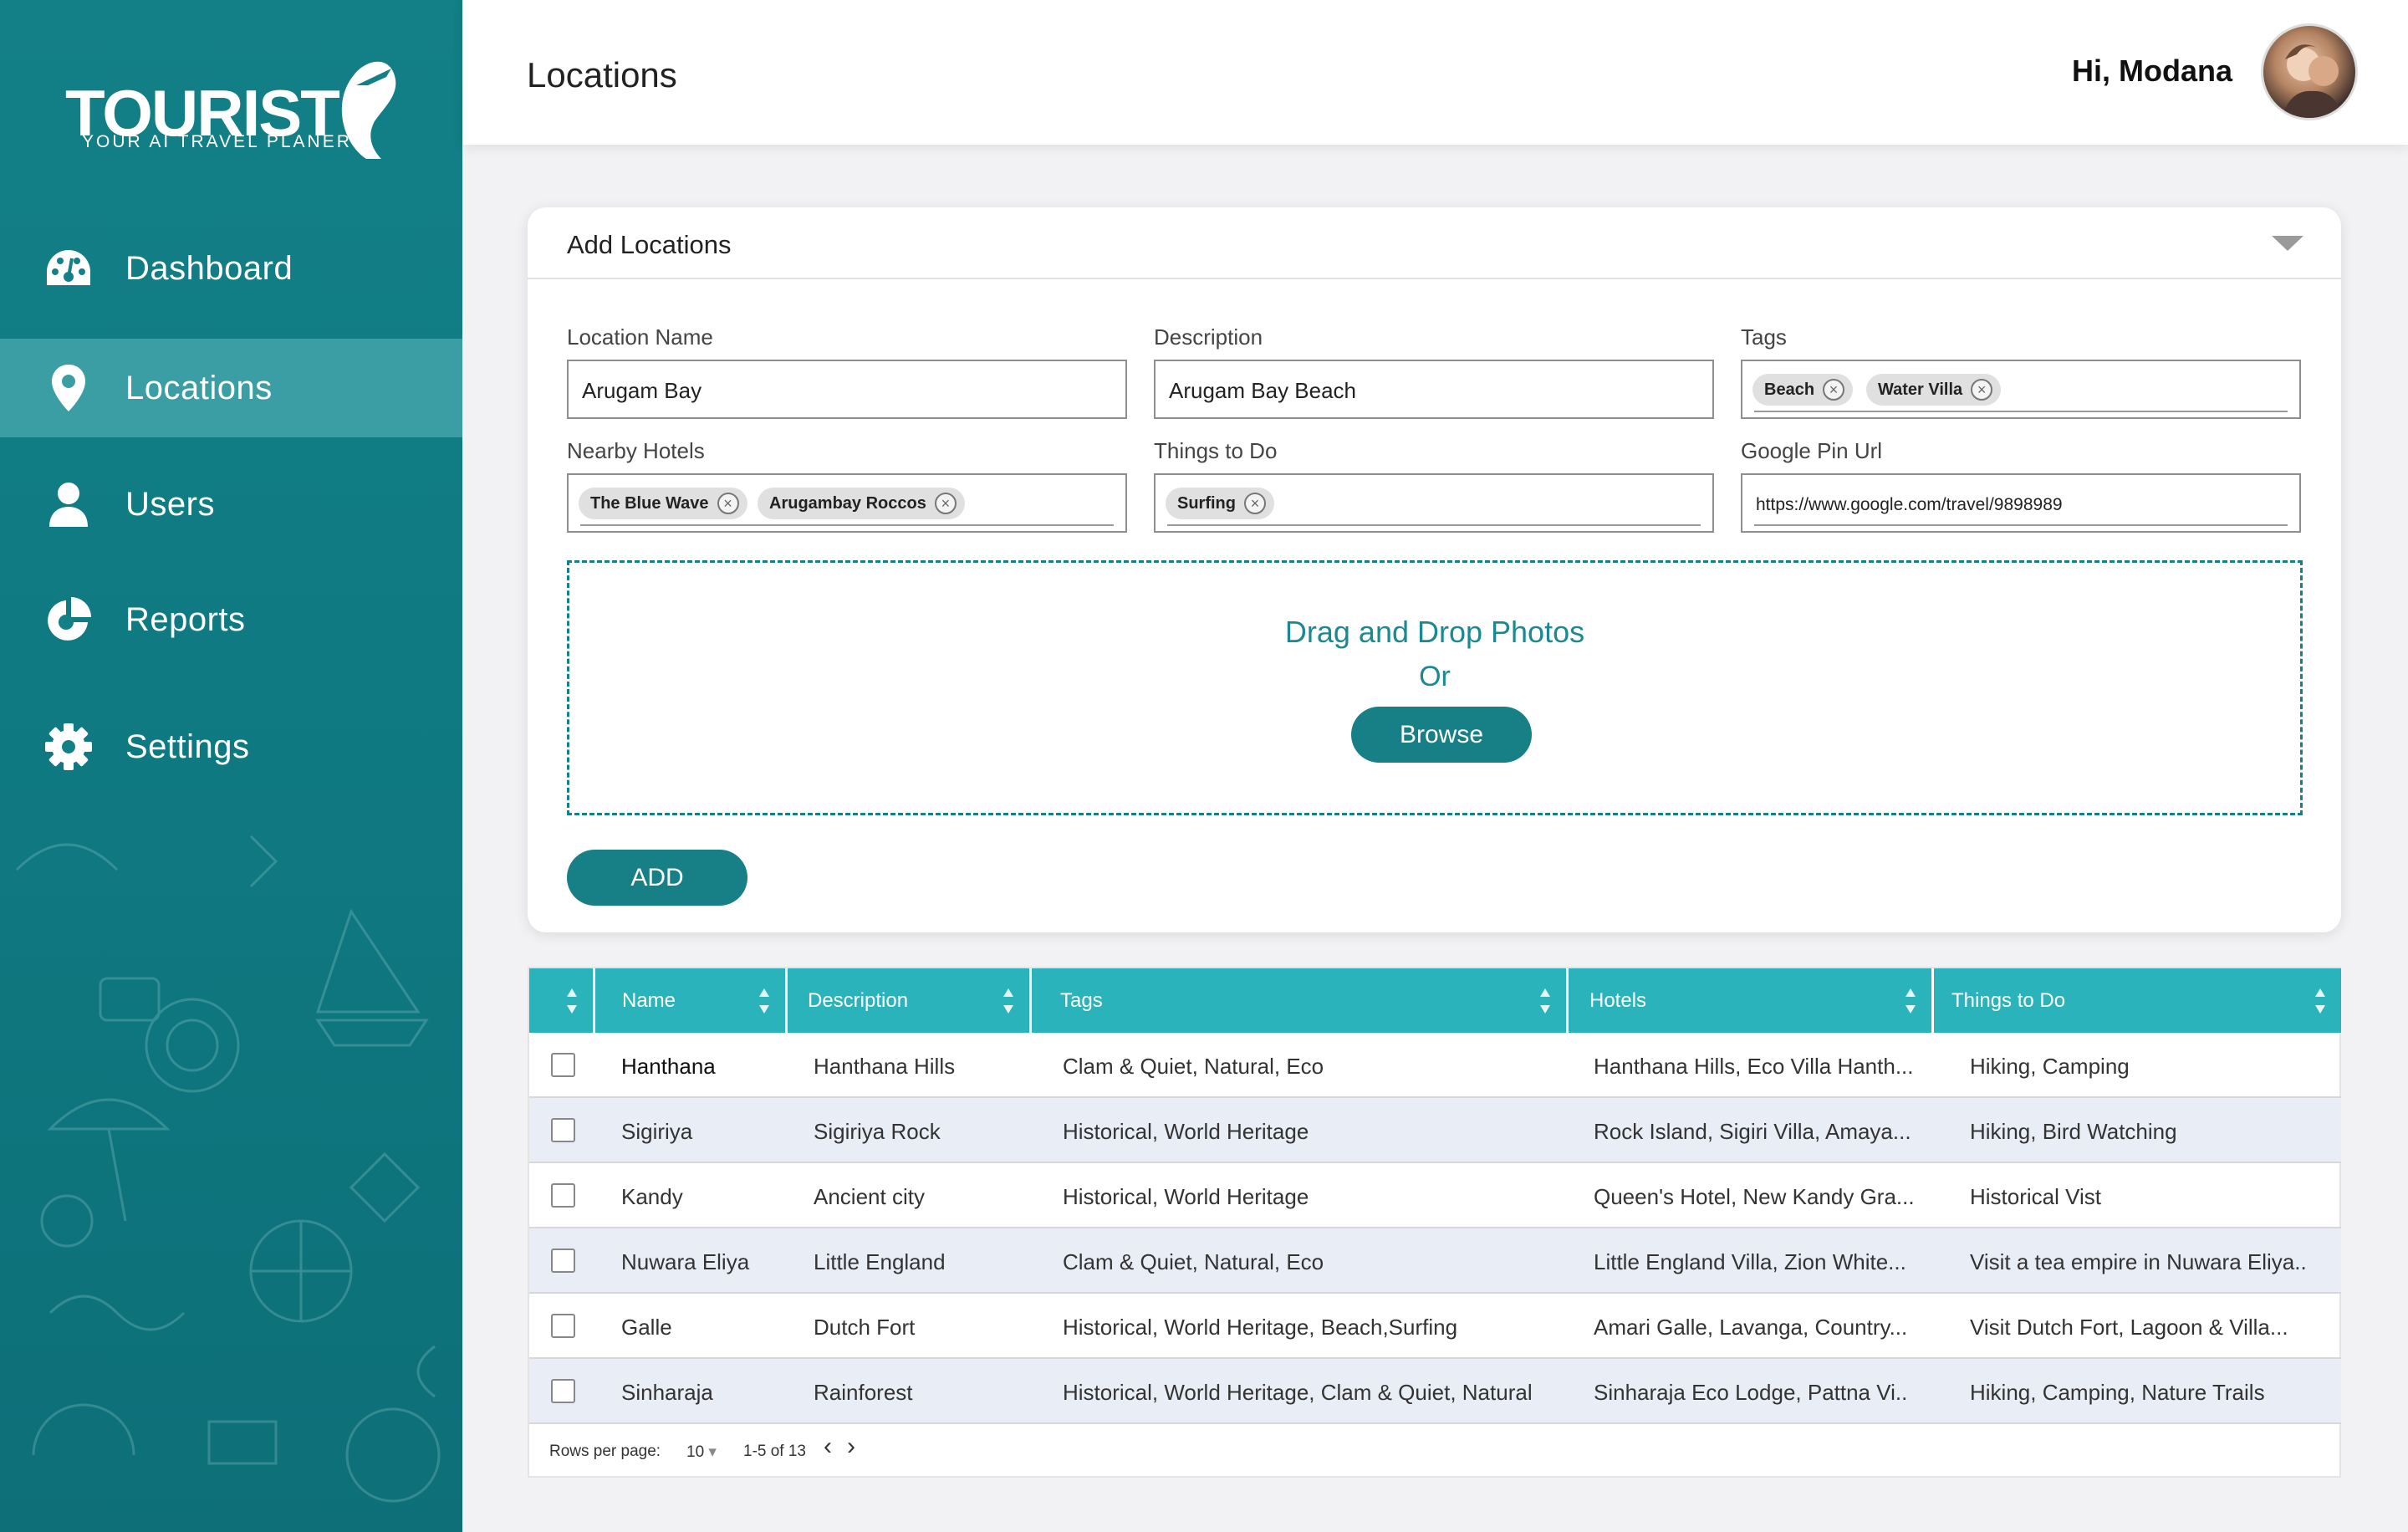 The height and width of the screenshot is (1532, 2408). Describe the element at coordinates (170, 504) in the screenshot. I see `sidebar-item-label: Users` at that location.